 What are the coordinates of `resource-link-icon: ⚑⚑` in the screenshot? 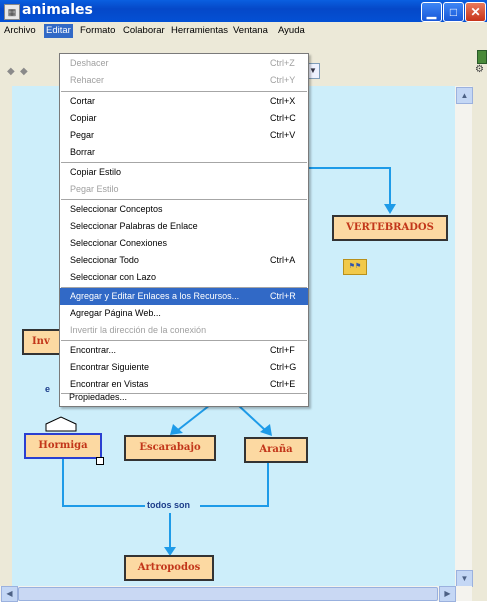 It's located at (355, 267).